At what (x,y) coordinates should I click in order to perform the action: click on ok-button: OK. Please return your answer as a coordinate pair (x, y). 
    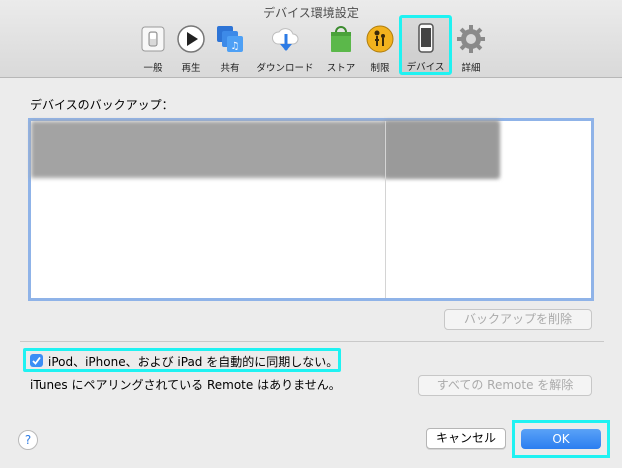
    Looking at the image, I should click on (561, 439).